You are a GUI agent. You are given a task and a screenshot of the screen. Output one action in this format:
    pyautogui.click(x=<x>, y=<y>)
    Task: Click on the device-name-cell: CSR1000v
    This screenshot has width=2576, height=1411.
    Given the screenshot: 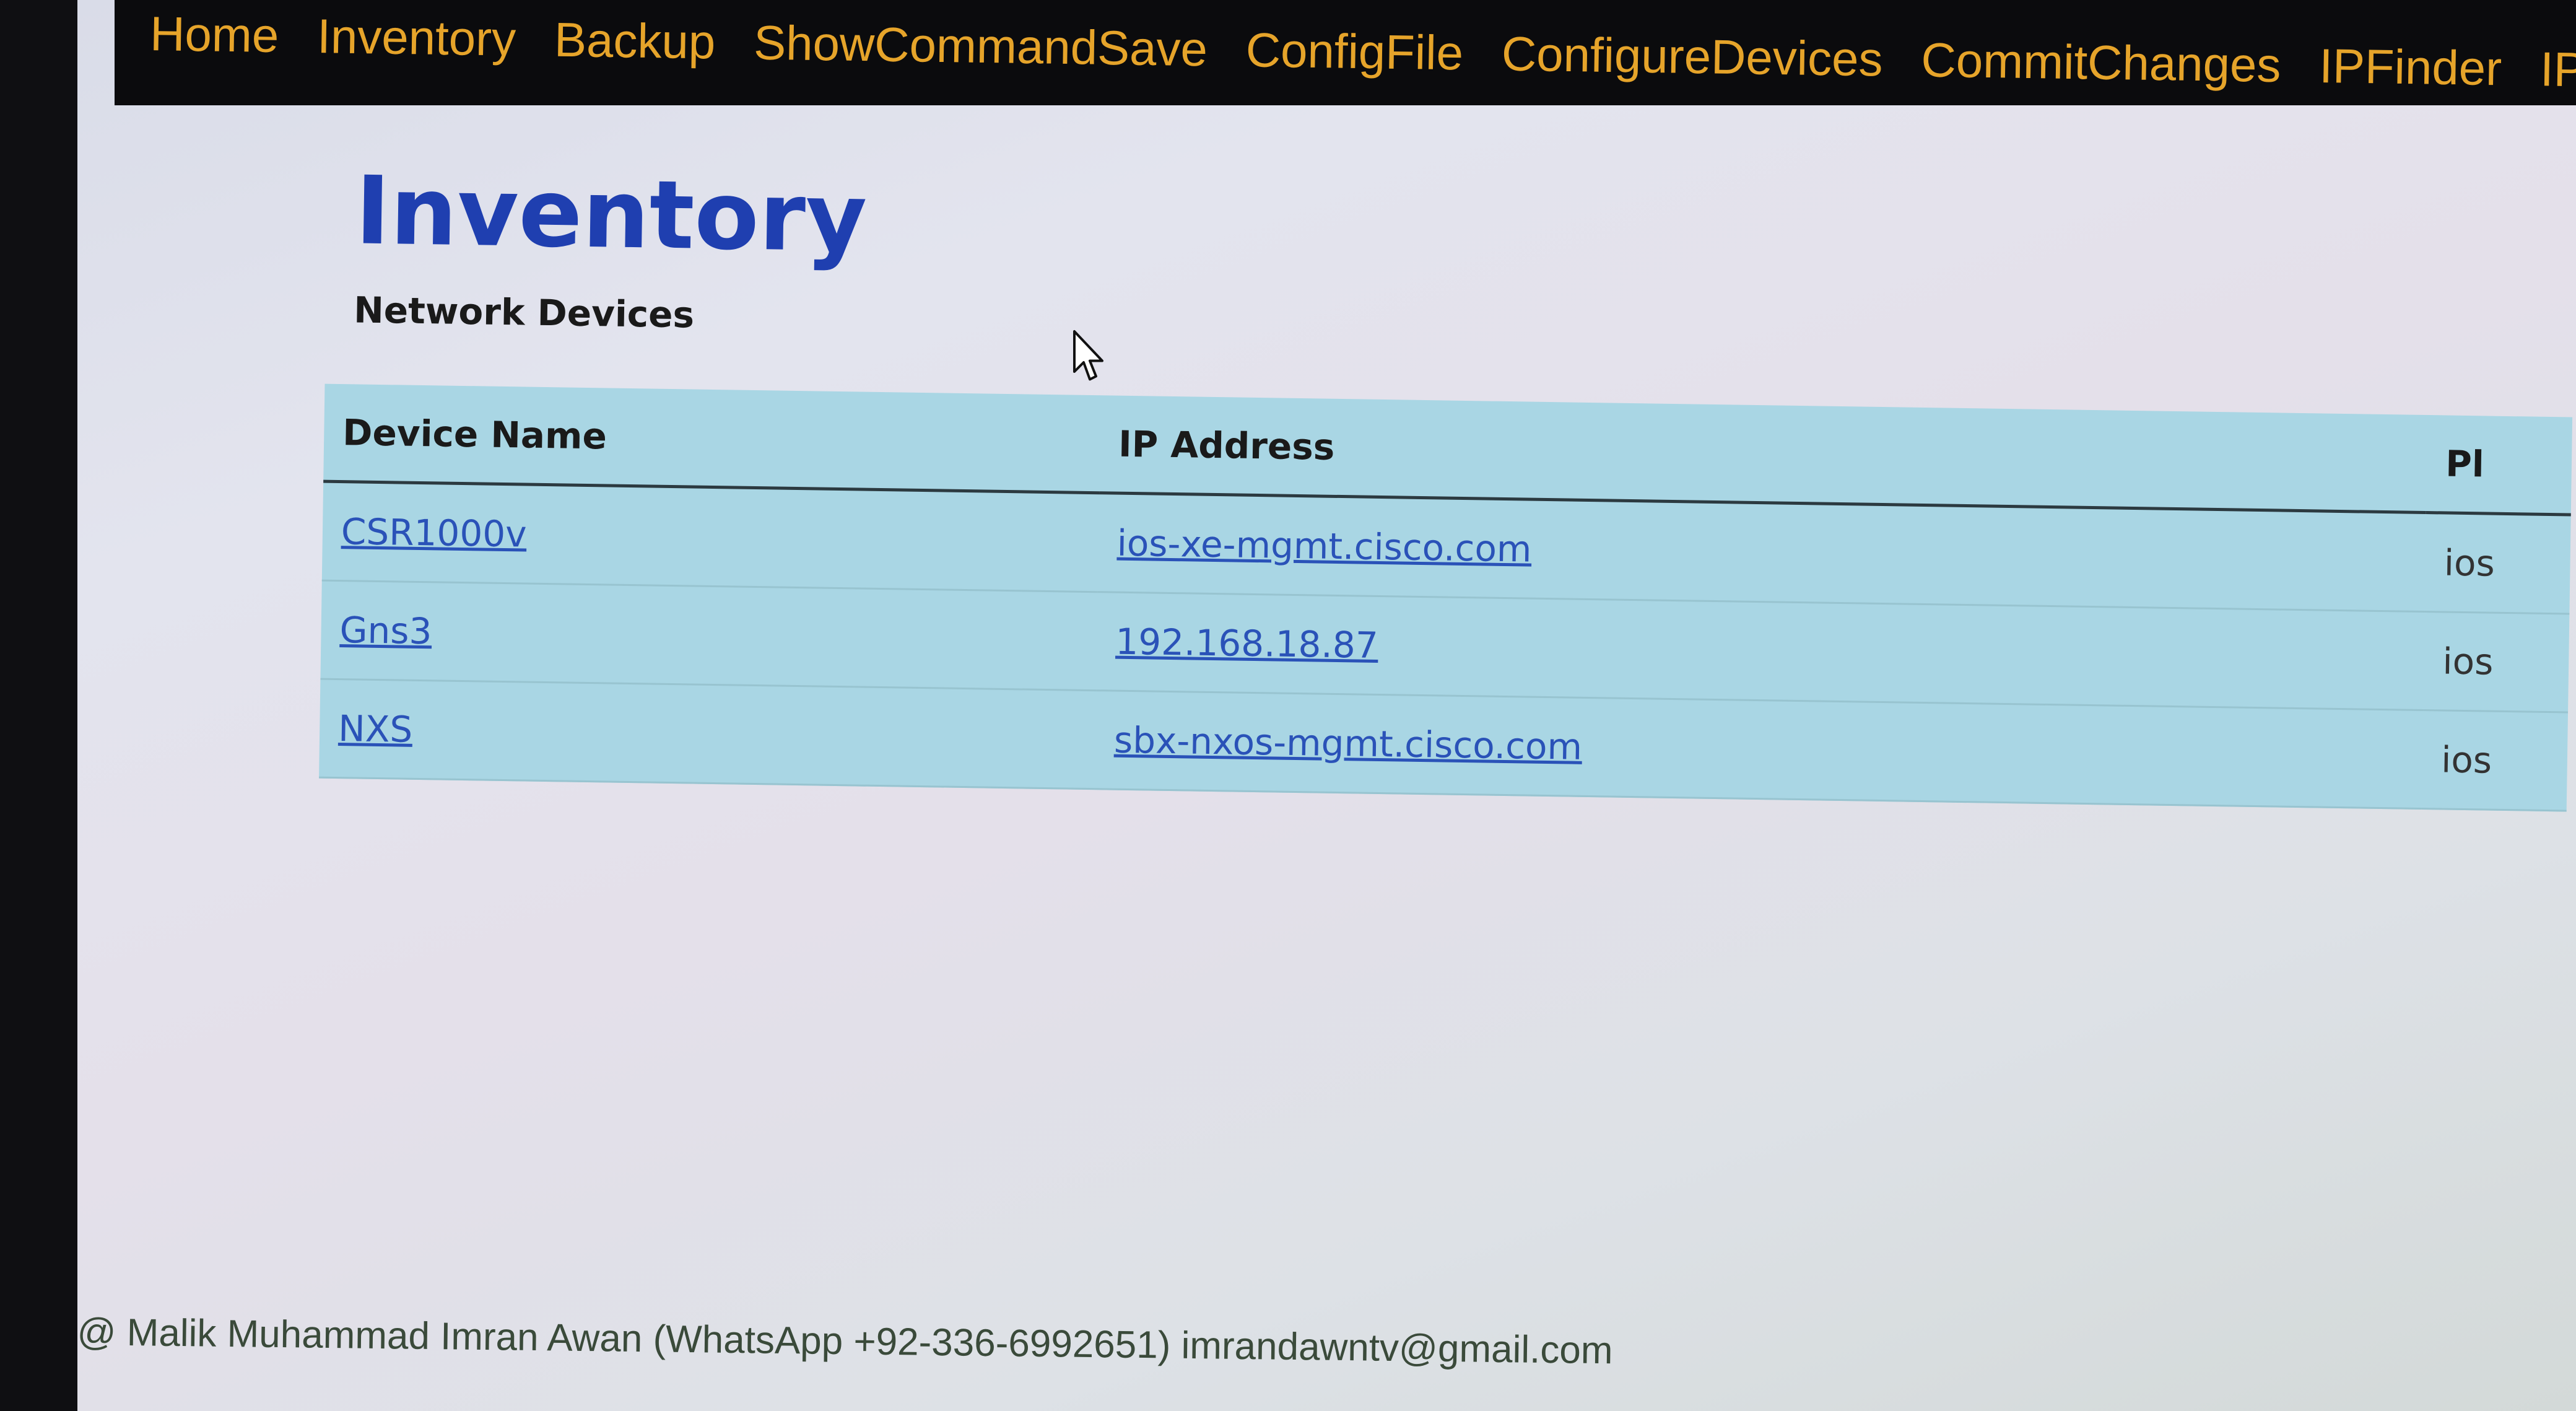 What is the action you would take?
    pyautogui.click(x=710, y=536)
    